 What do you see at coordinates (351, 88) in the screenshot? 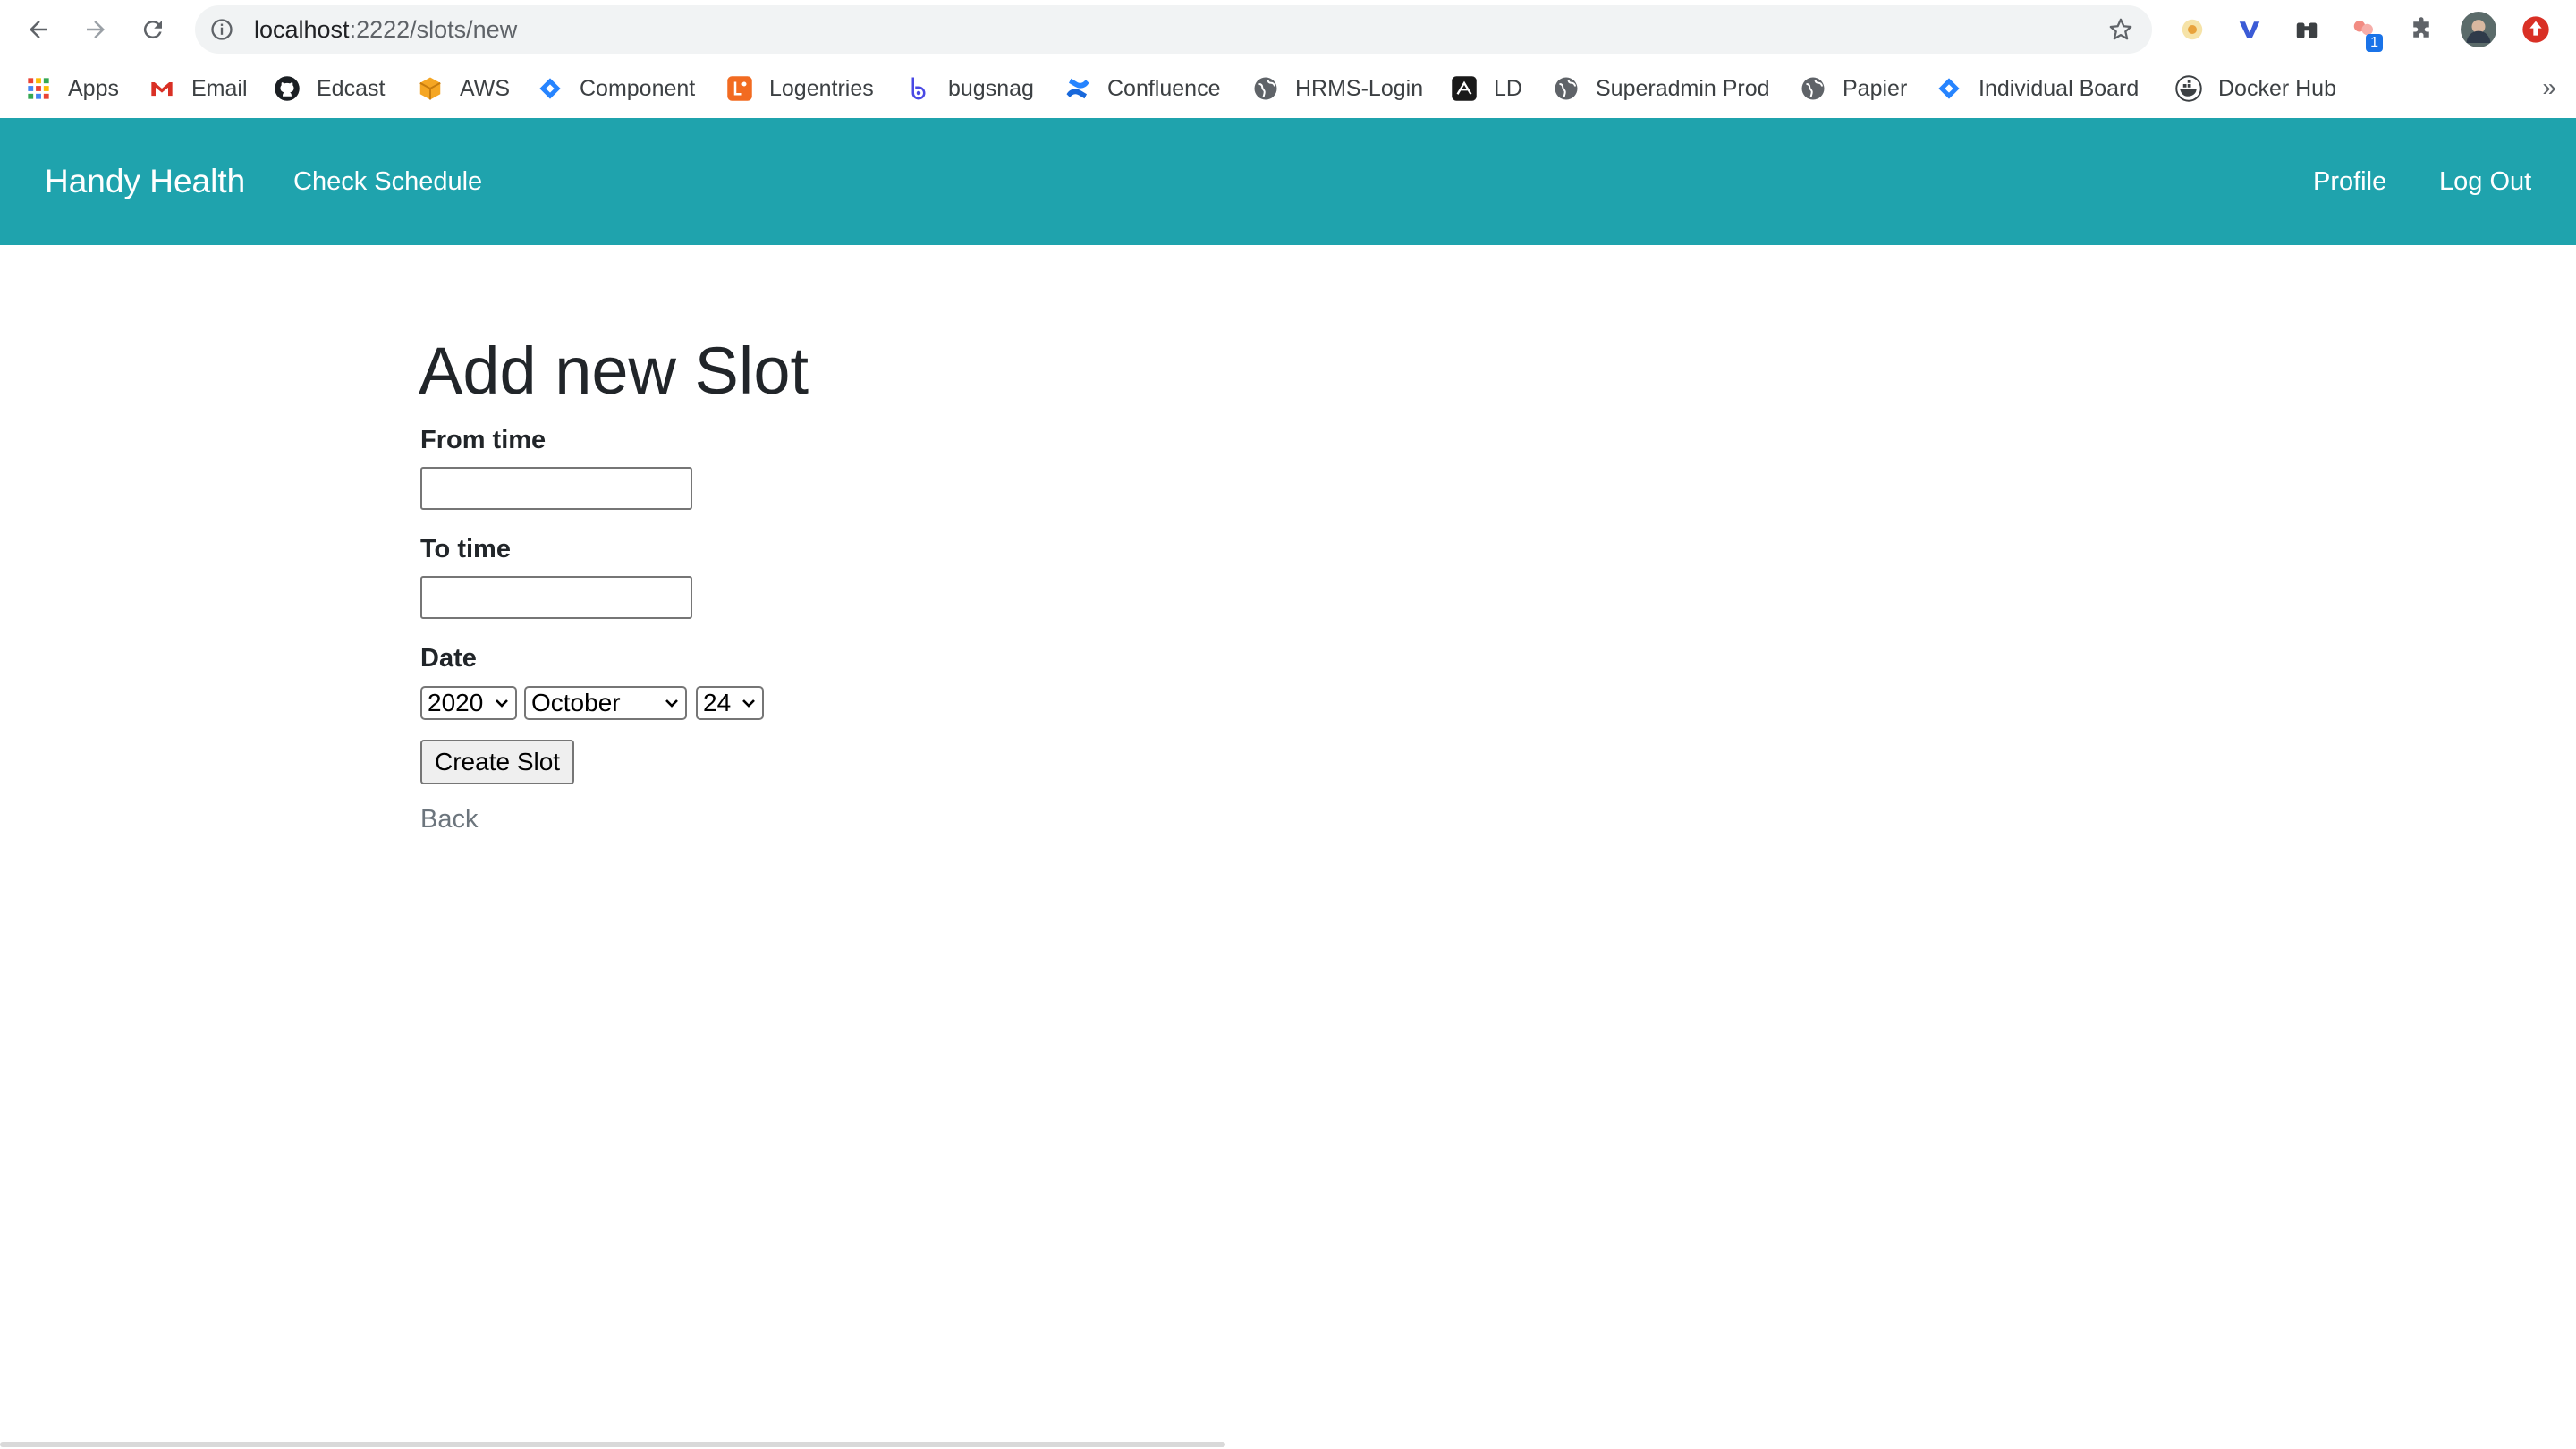
I see `bookmark-label: Edcast` at bounding box center [351, 88].